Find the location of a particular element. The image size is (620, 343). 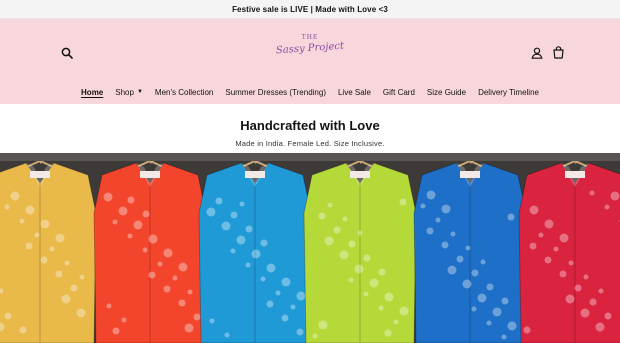

nav-label: Men's Collection is located at coordinates (184, 92).